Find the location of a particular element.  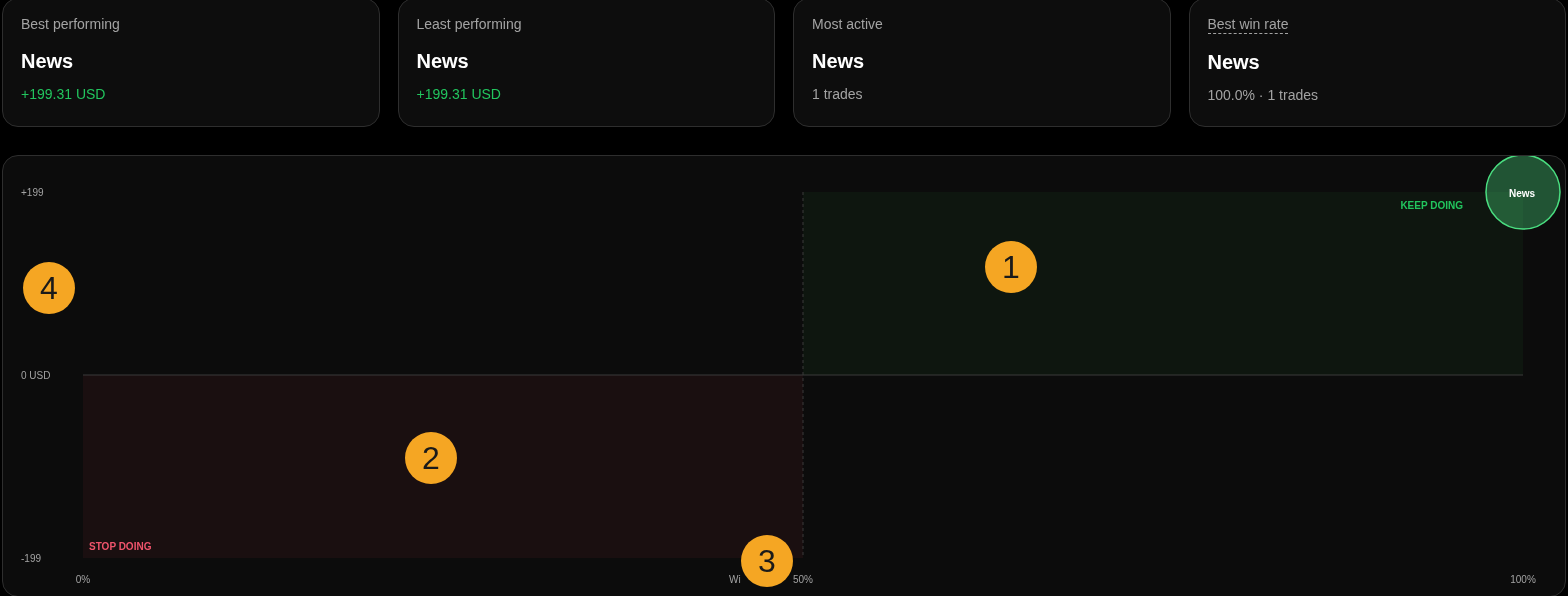

x-tick-label: 100% is located at coordinates (1523, 579).